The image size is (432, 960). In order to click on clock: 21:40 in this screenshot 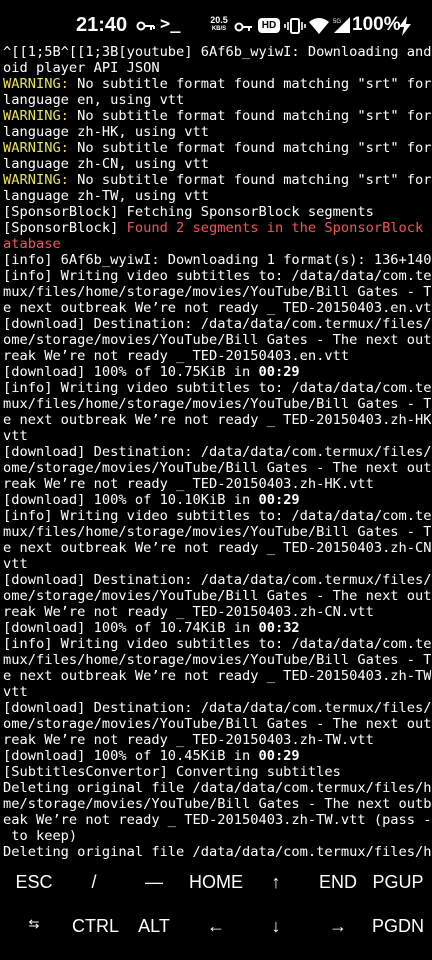, I will do `click(102, 25)`.